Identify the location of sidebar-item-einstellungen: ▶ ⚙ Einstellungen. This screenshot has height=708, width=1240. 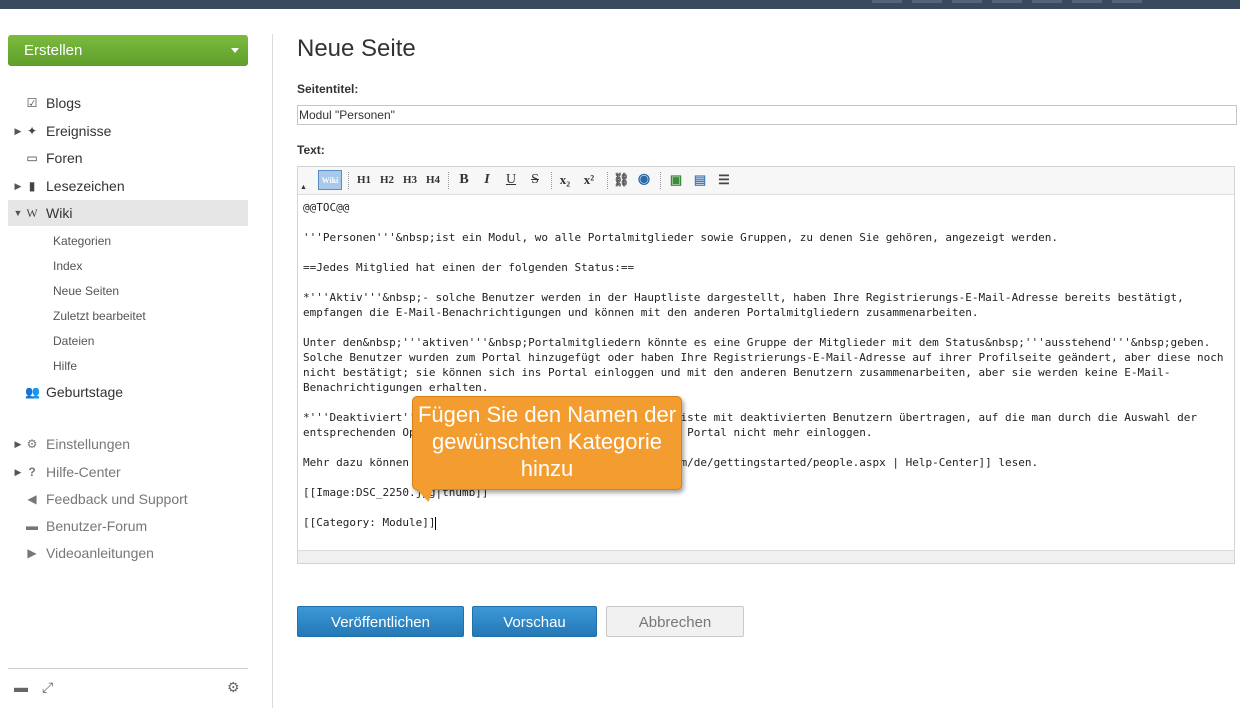
(128, 444).